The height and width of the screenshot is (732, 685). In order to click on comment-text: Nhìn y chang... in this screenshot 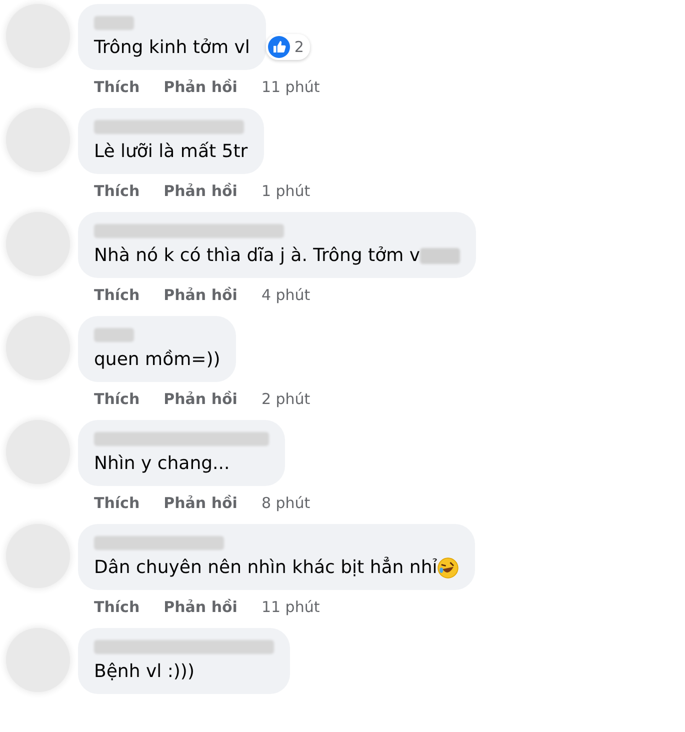, I will do `click(162, 464)`.